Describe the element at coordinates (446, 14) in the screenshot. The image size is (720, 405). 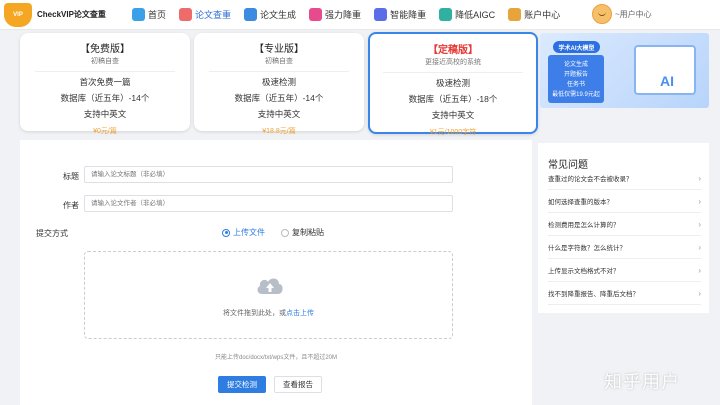
I see `reduce-aigc-icon` at that location.